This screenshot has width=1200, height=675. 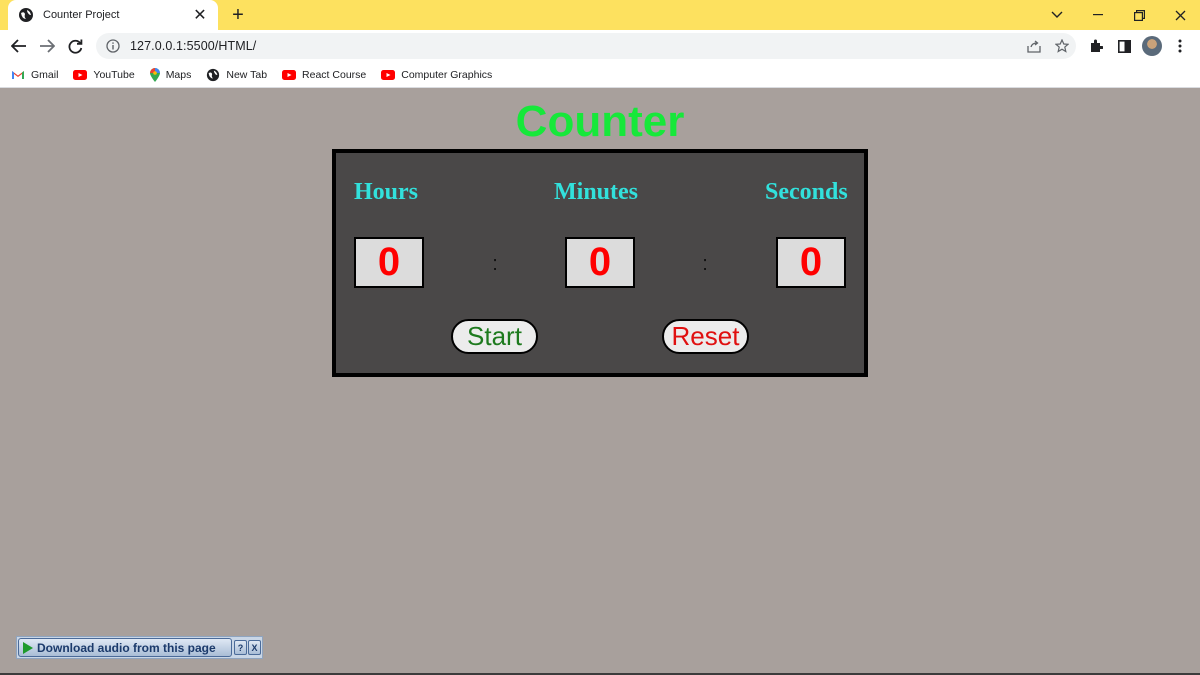 I want to click on url-text: 127.0.0.1:5500/HTML/, so click(x=193, y=46).